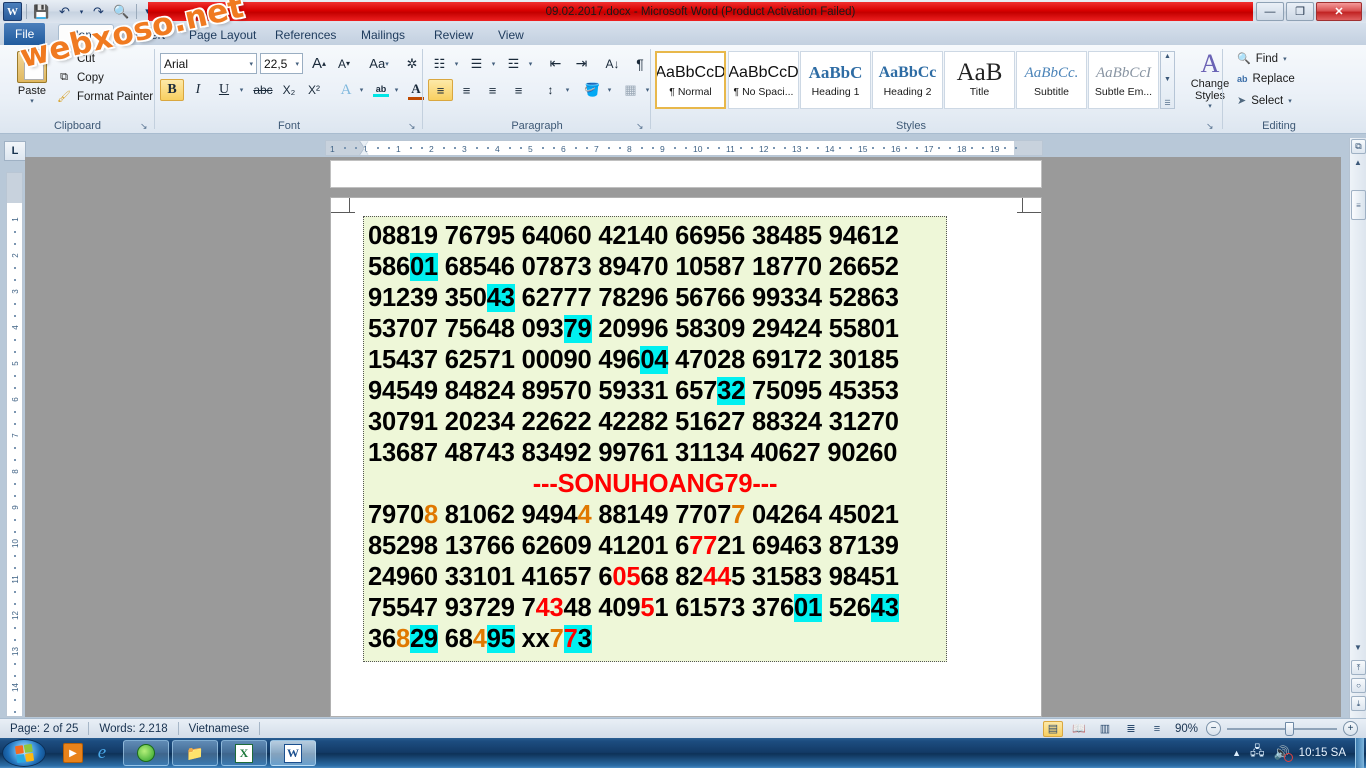 This screenshot has width=1366, height=768. I want to click on clear-formatting-button: ✲, so click(412, 63).